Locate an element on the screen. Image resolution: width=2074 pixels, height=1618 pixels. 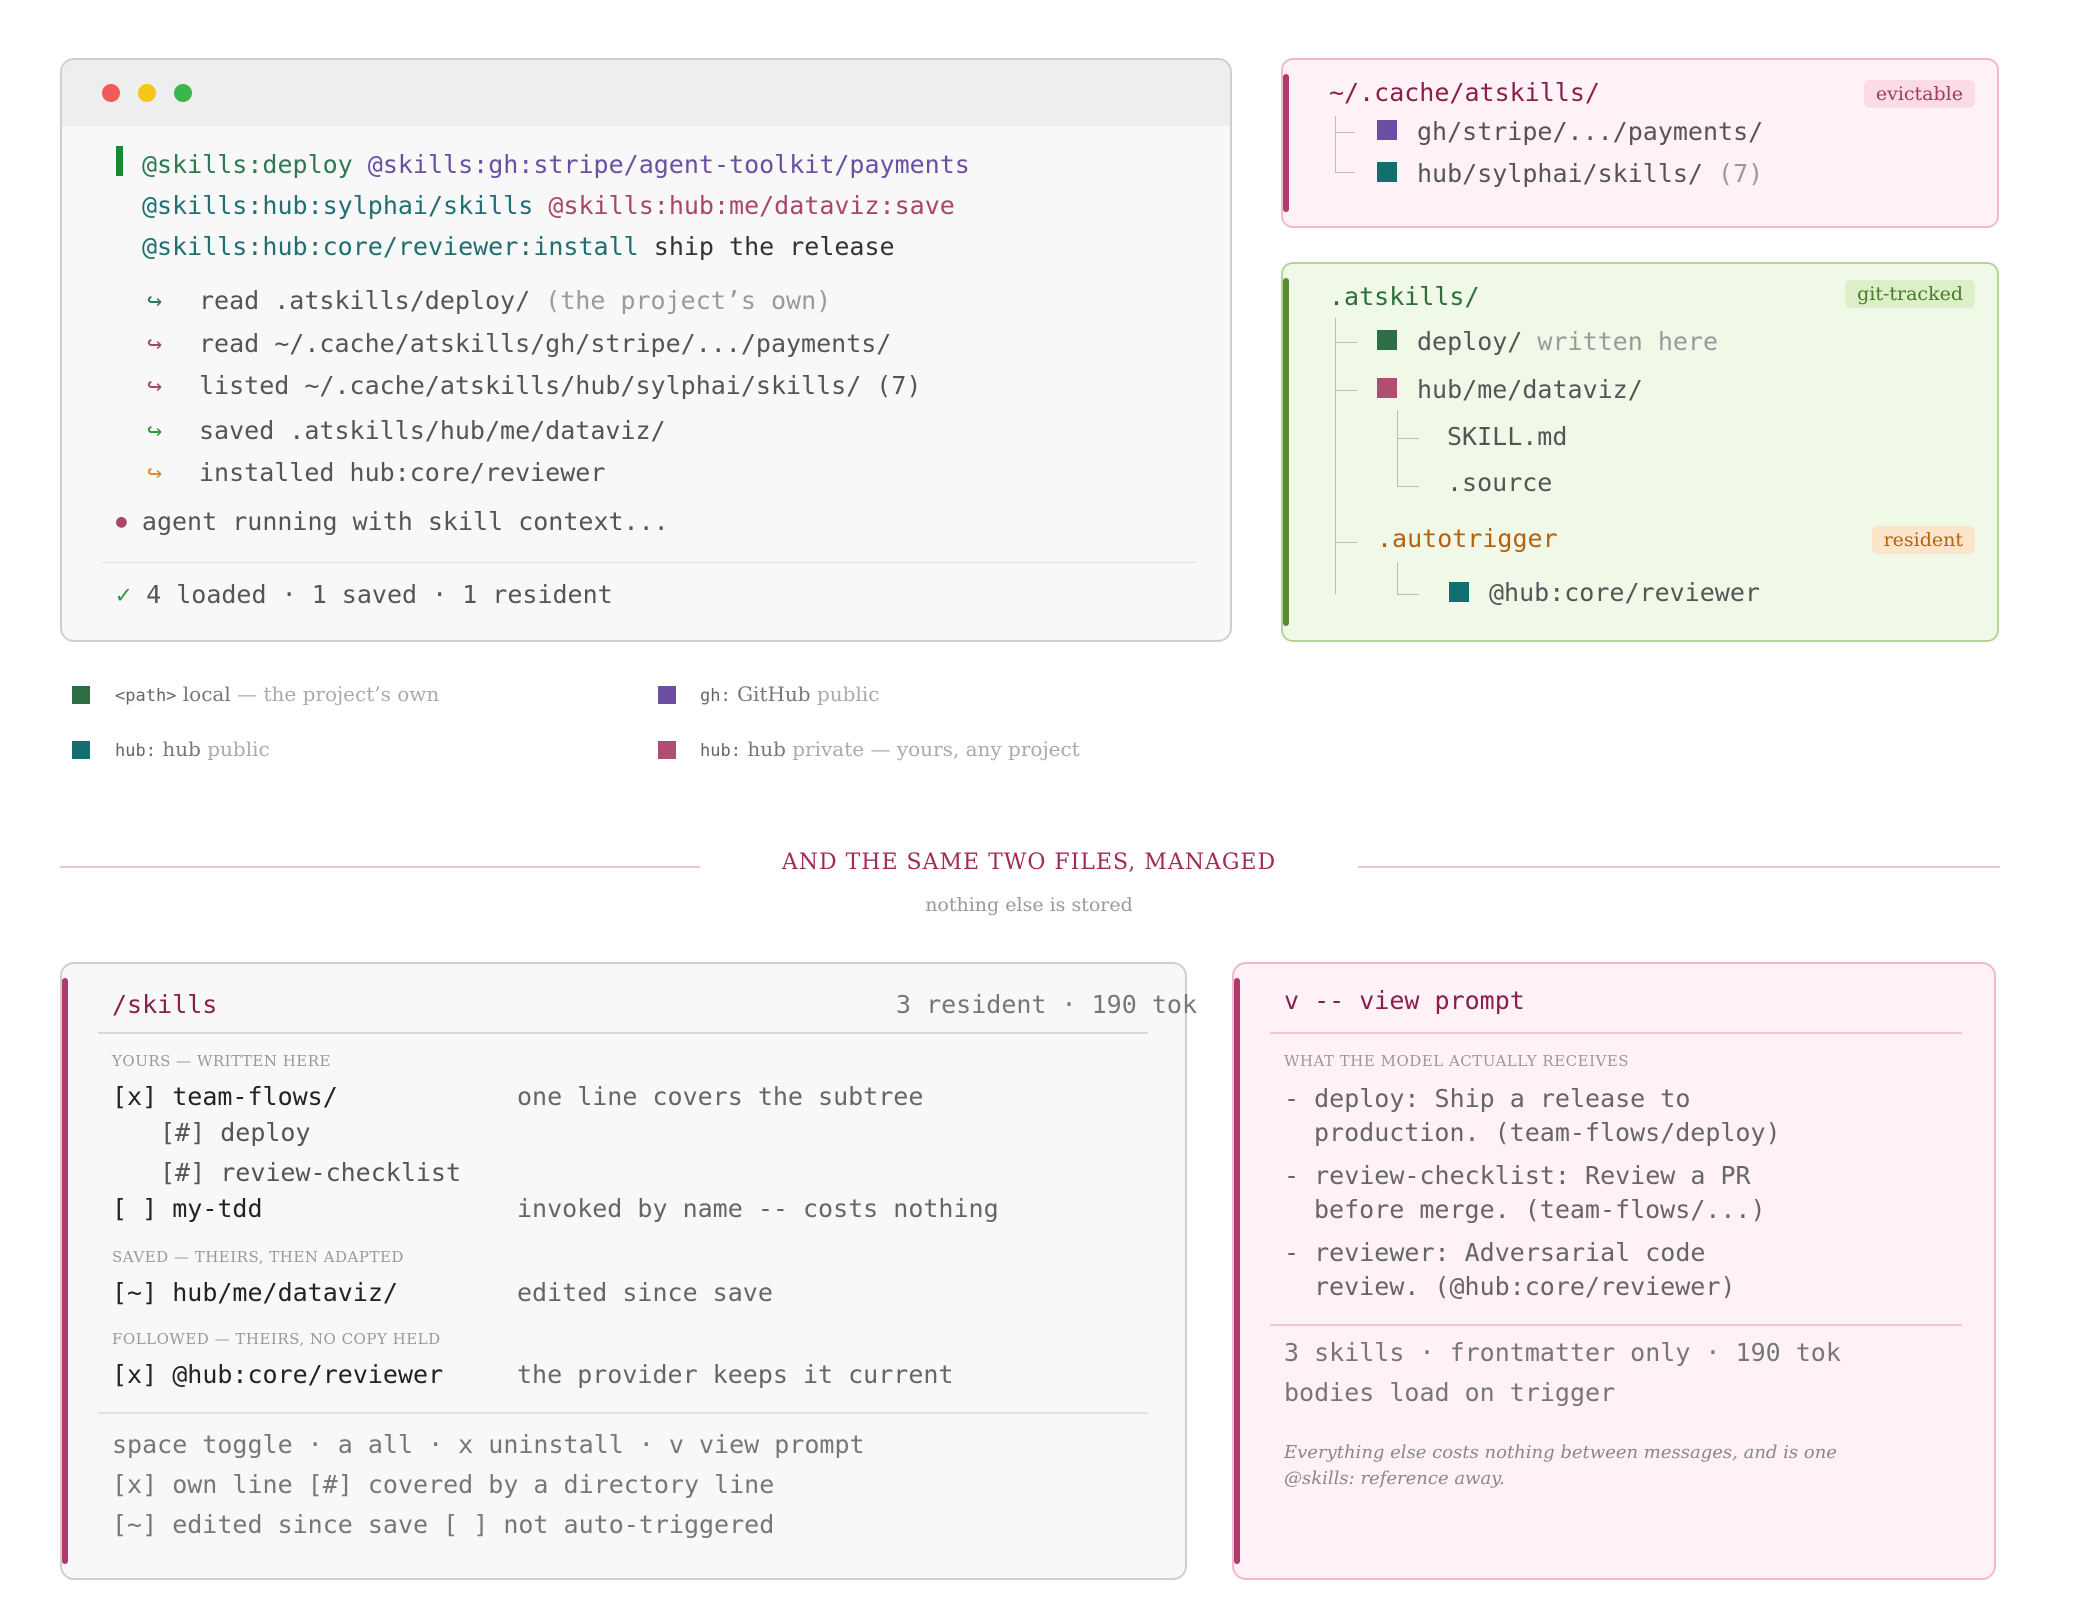
legend-swatch-hub-private is located at coordinates (667, 750).